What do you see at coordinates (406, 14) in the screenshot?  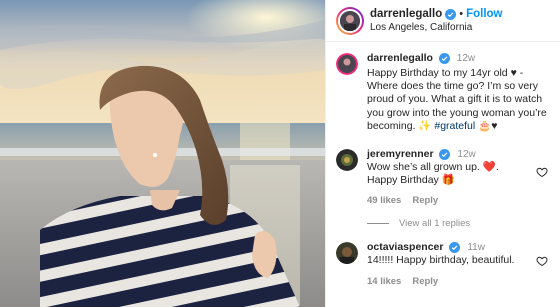 I see `author-username: darrenlegallo` at bounding box center [406, 14].